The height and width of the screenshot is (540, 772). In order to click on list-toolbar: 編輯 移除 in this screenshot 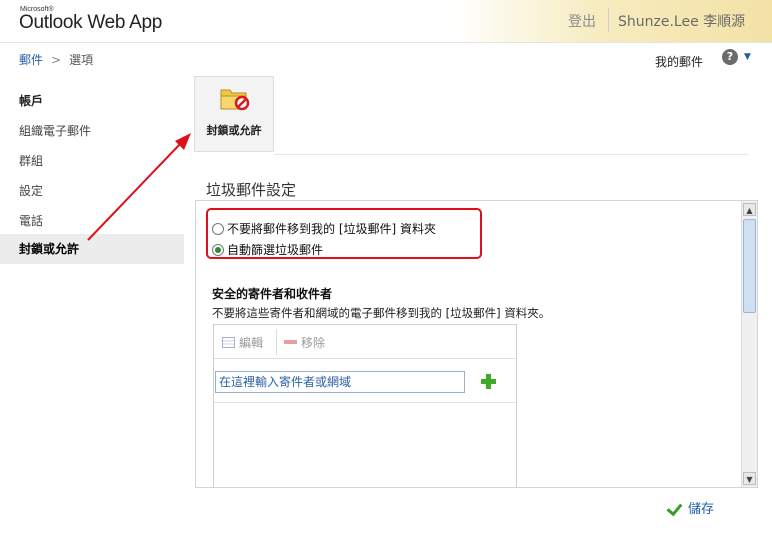, I will do `click(365, 342)`.